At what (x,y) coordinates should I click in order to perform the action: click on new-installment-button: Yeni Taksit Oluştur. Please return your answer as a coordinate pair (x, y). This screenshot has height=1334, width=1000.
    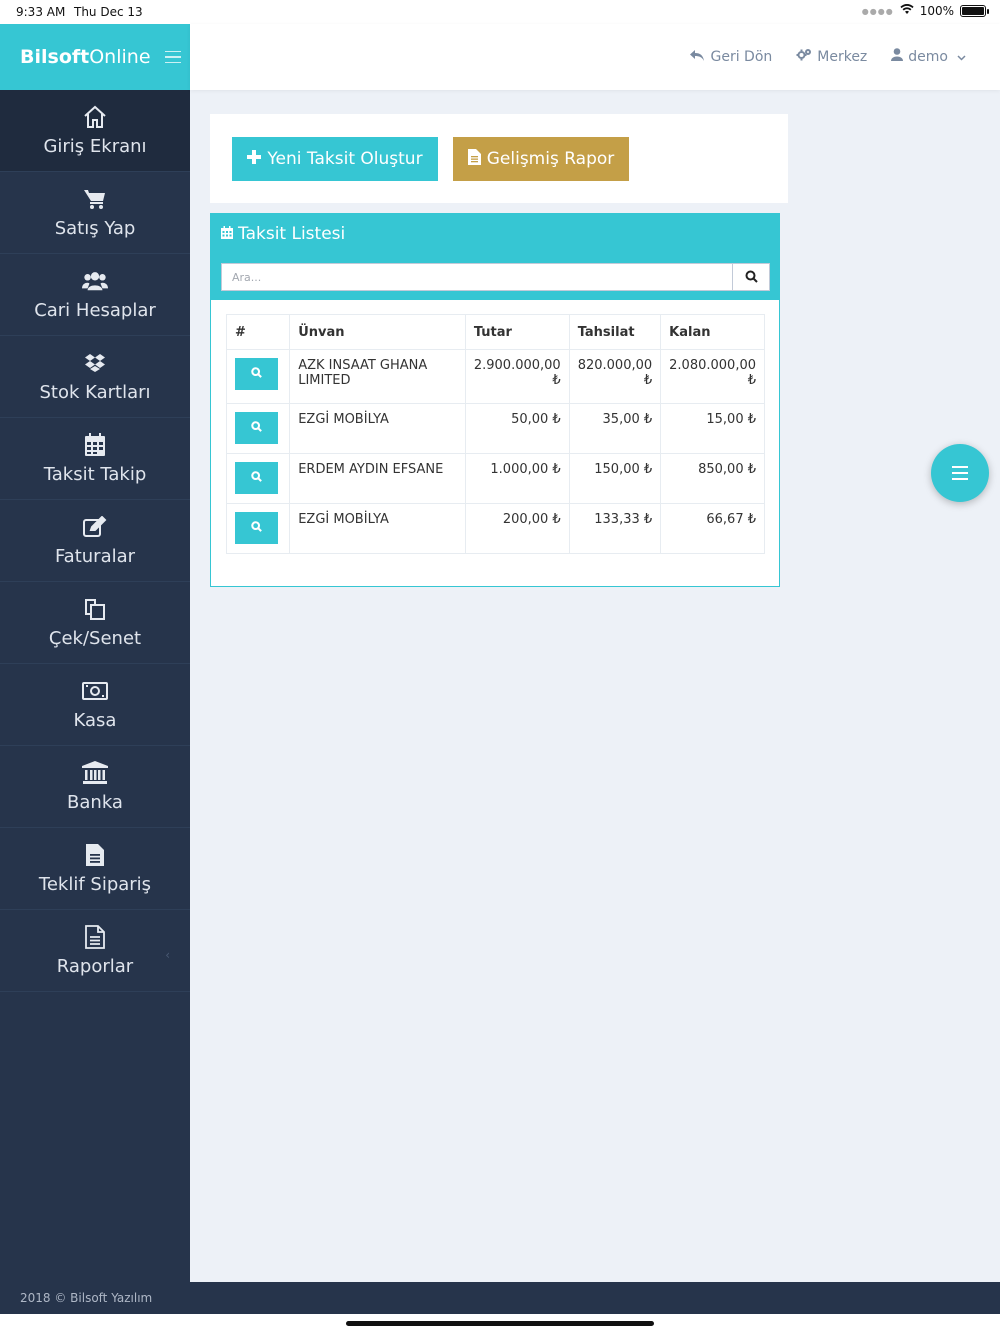
    Looking at the image, I should click on (335, 159).